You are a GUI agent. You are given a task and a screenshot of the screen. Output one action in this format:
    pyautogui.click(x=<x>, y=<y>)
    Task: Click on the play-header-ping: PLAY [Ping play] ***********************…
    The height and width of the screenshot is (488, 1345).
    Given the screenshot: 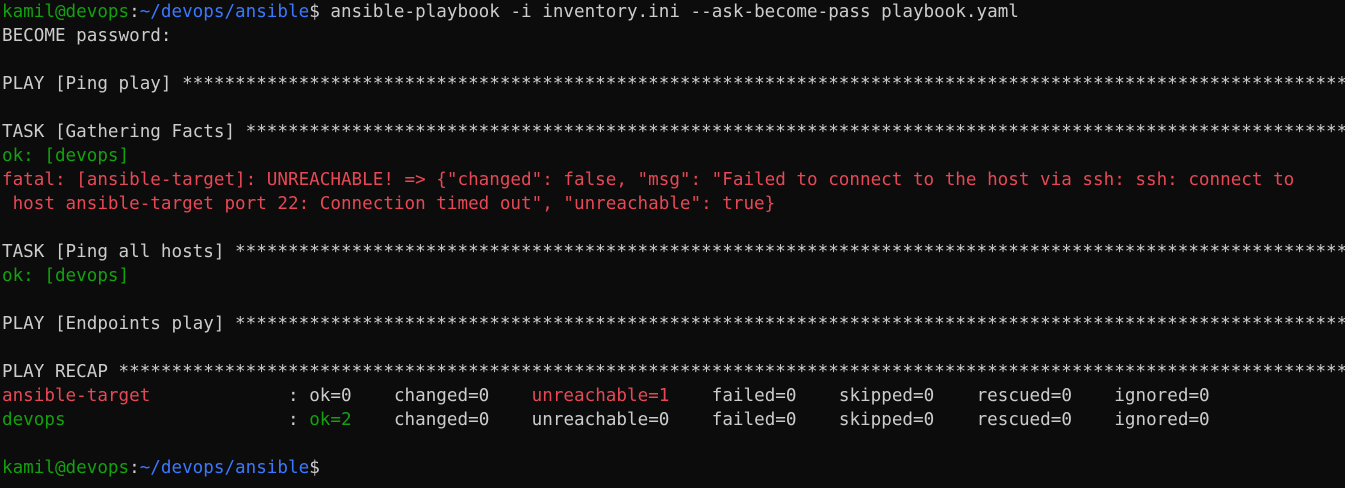 What is the action you would take?
    pyautogui.click(x=673, y=84)
    